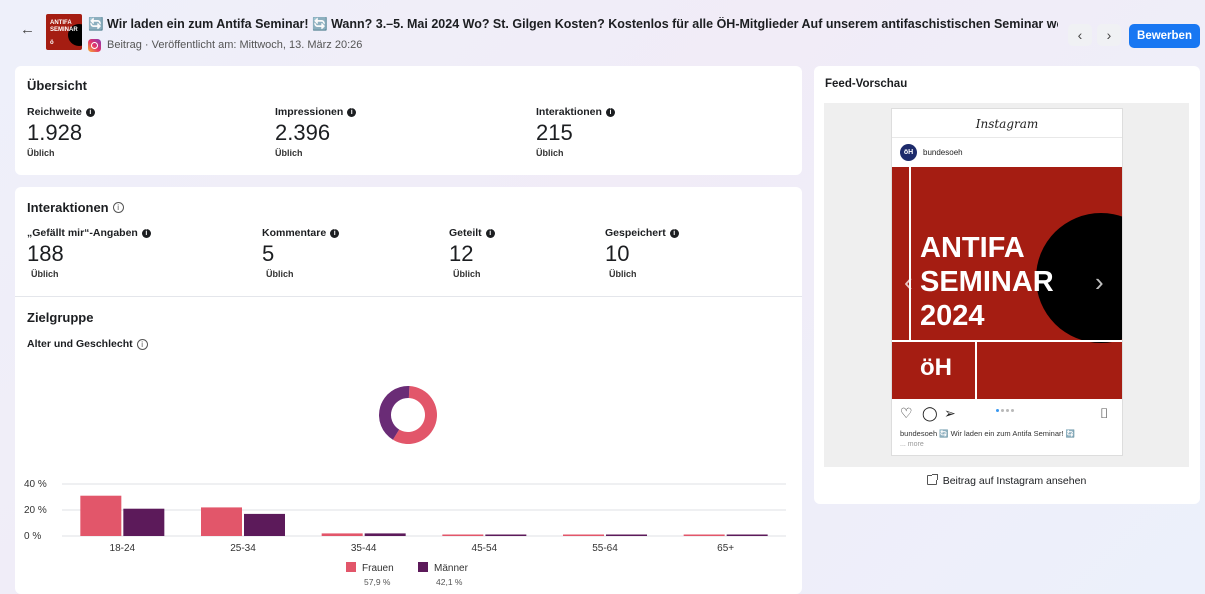  What do you see at coordinates (936, 367) in the screenshot?
I see `post-image-logo: ӧH` at bounding box center [936, 367].